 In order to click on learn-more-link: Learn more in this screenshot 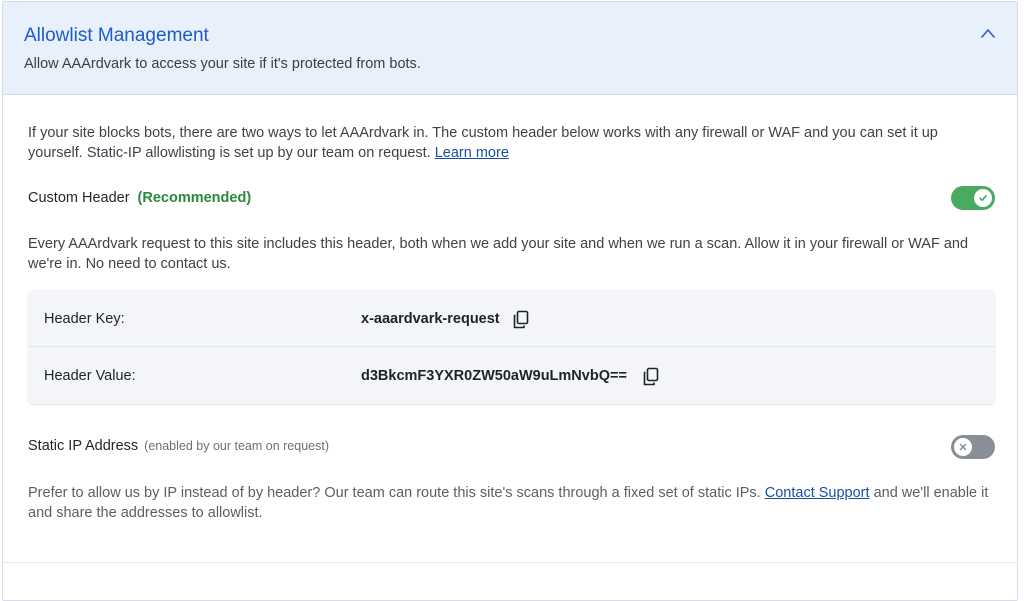, I will do `click(472, 153)`.